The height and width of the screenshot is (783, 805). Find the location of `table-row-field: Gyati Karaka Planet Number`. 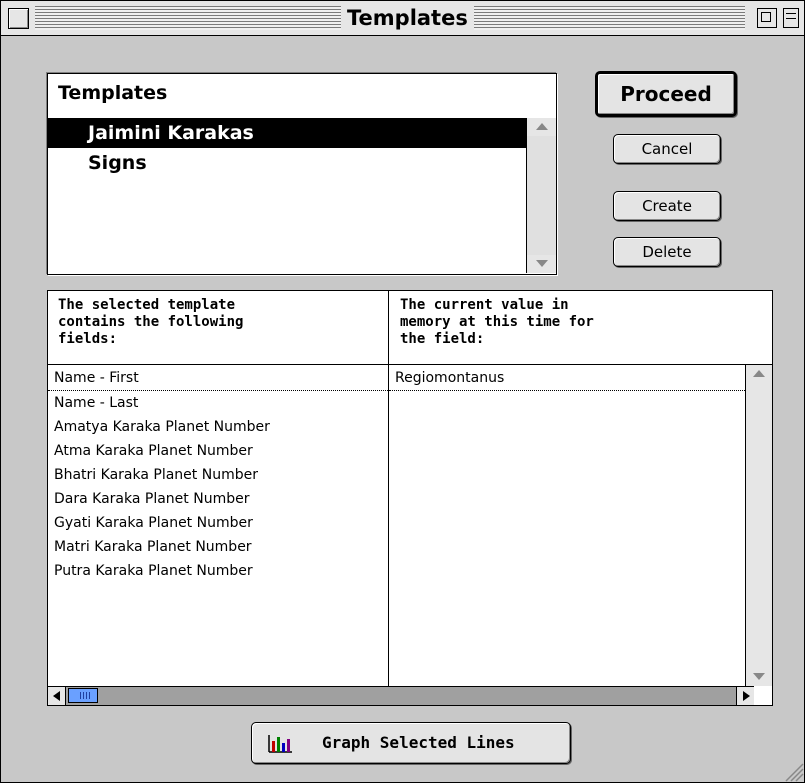

table-row-field: Gyati Karaka Planet Number is located at coordinates (153, 523).